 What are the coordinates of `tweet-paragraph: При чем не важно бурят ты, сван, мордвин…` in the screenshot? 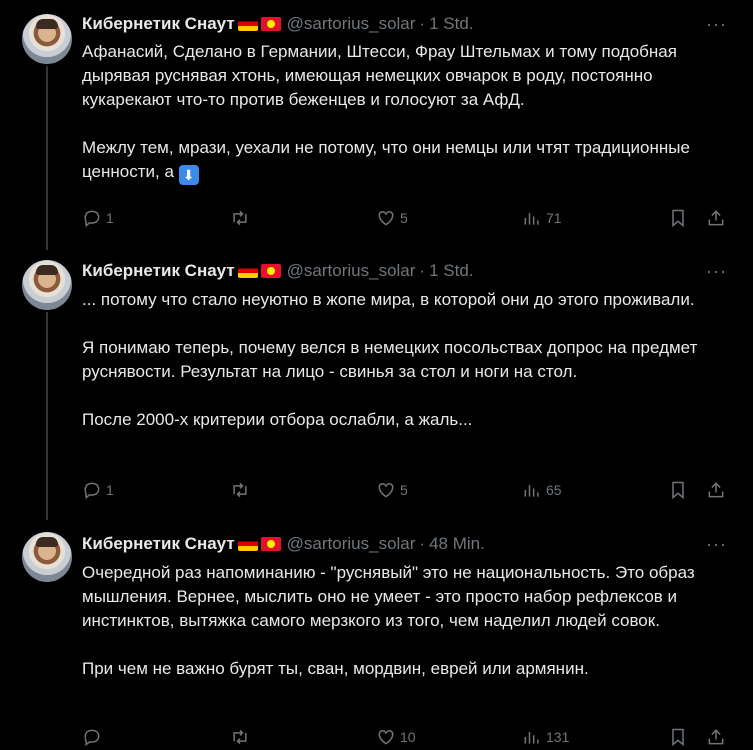 It's located at (335, 668).